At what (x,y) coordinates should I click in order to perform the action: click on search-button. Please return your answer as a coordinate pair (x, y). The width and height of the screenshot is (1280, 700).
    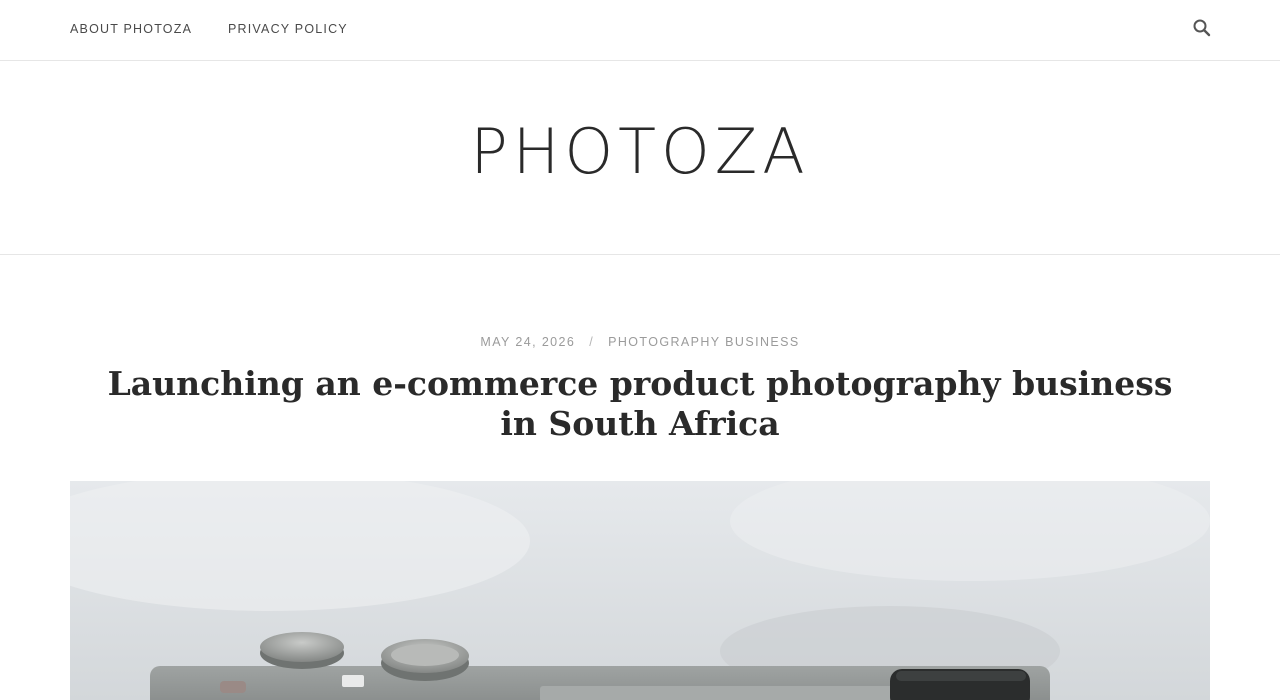
    Looking at the image, I should click on (1202, 28).